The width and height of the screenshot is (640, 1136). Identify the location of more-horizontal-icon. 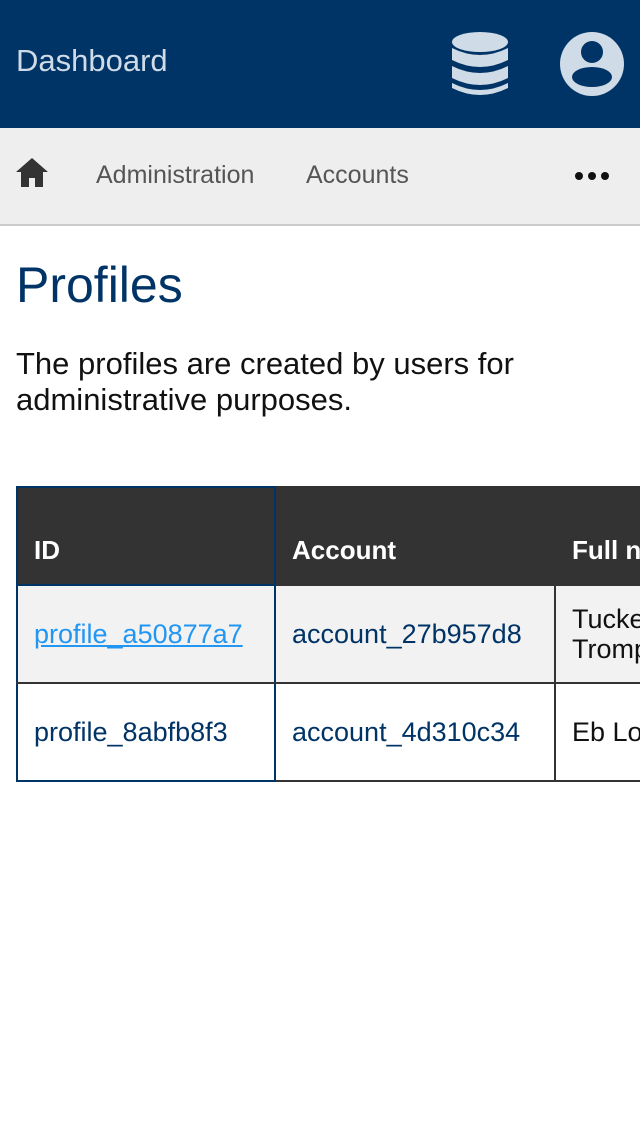
(592, 176).